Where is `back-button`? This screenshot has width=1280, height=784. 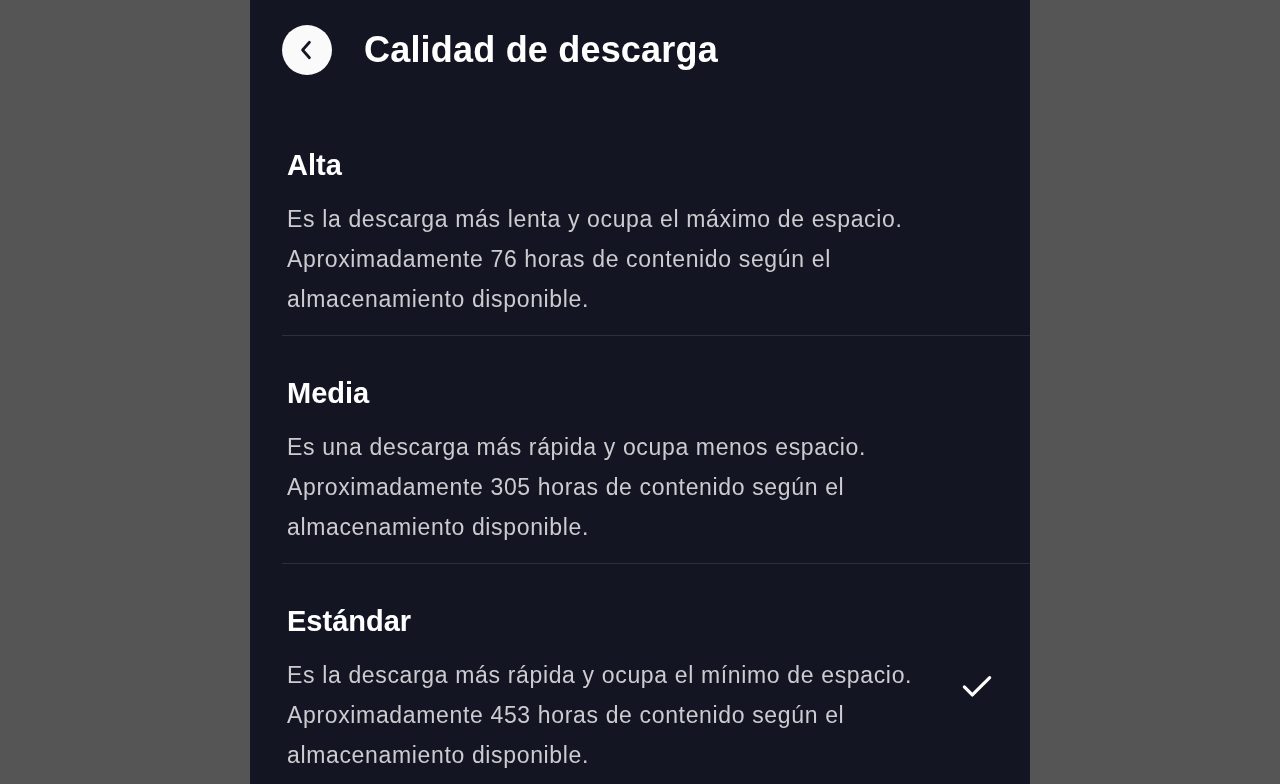
back-button is located at coordinates (307, 50).